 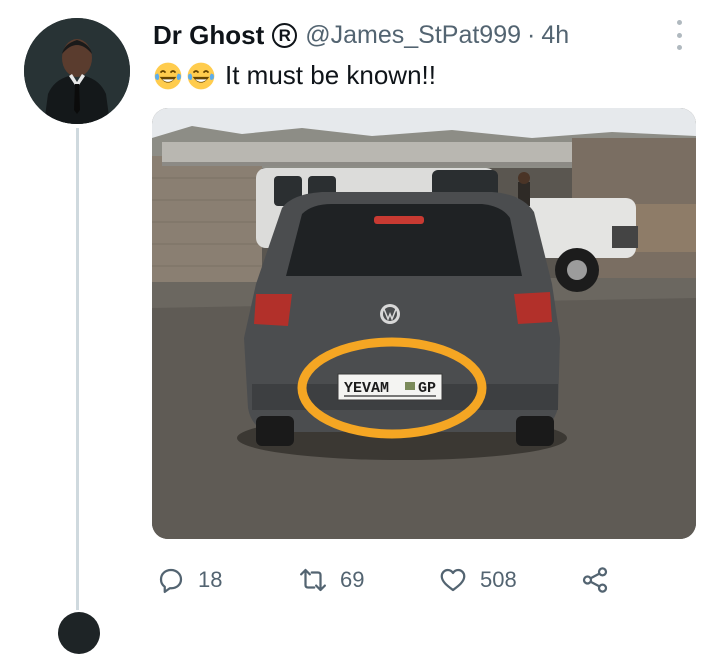 What do you see at coordinates (171, 580) in the screenshot?
I see `reply-icon` at bounding box center [171, 580].